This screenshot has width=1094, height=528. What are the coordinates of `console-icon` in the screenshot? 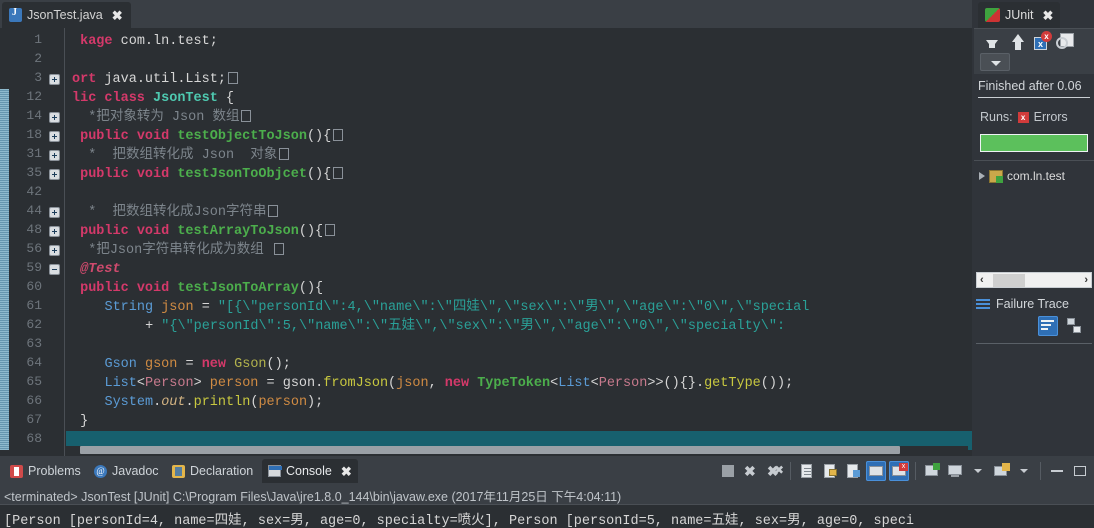 It's located at (275, 471).